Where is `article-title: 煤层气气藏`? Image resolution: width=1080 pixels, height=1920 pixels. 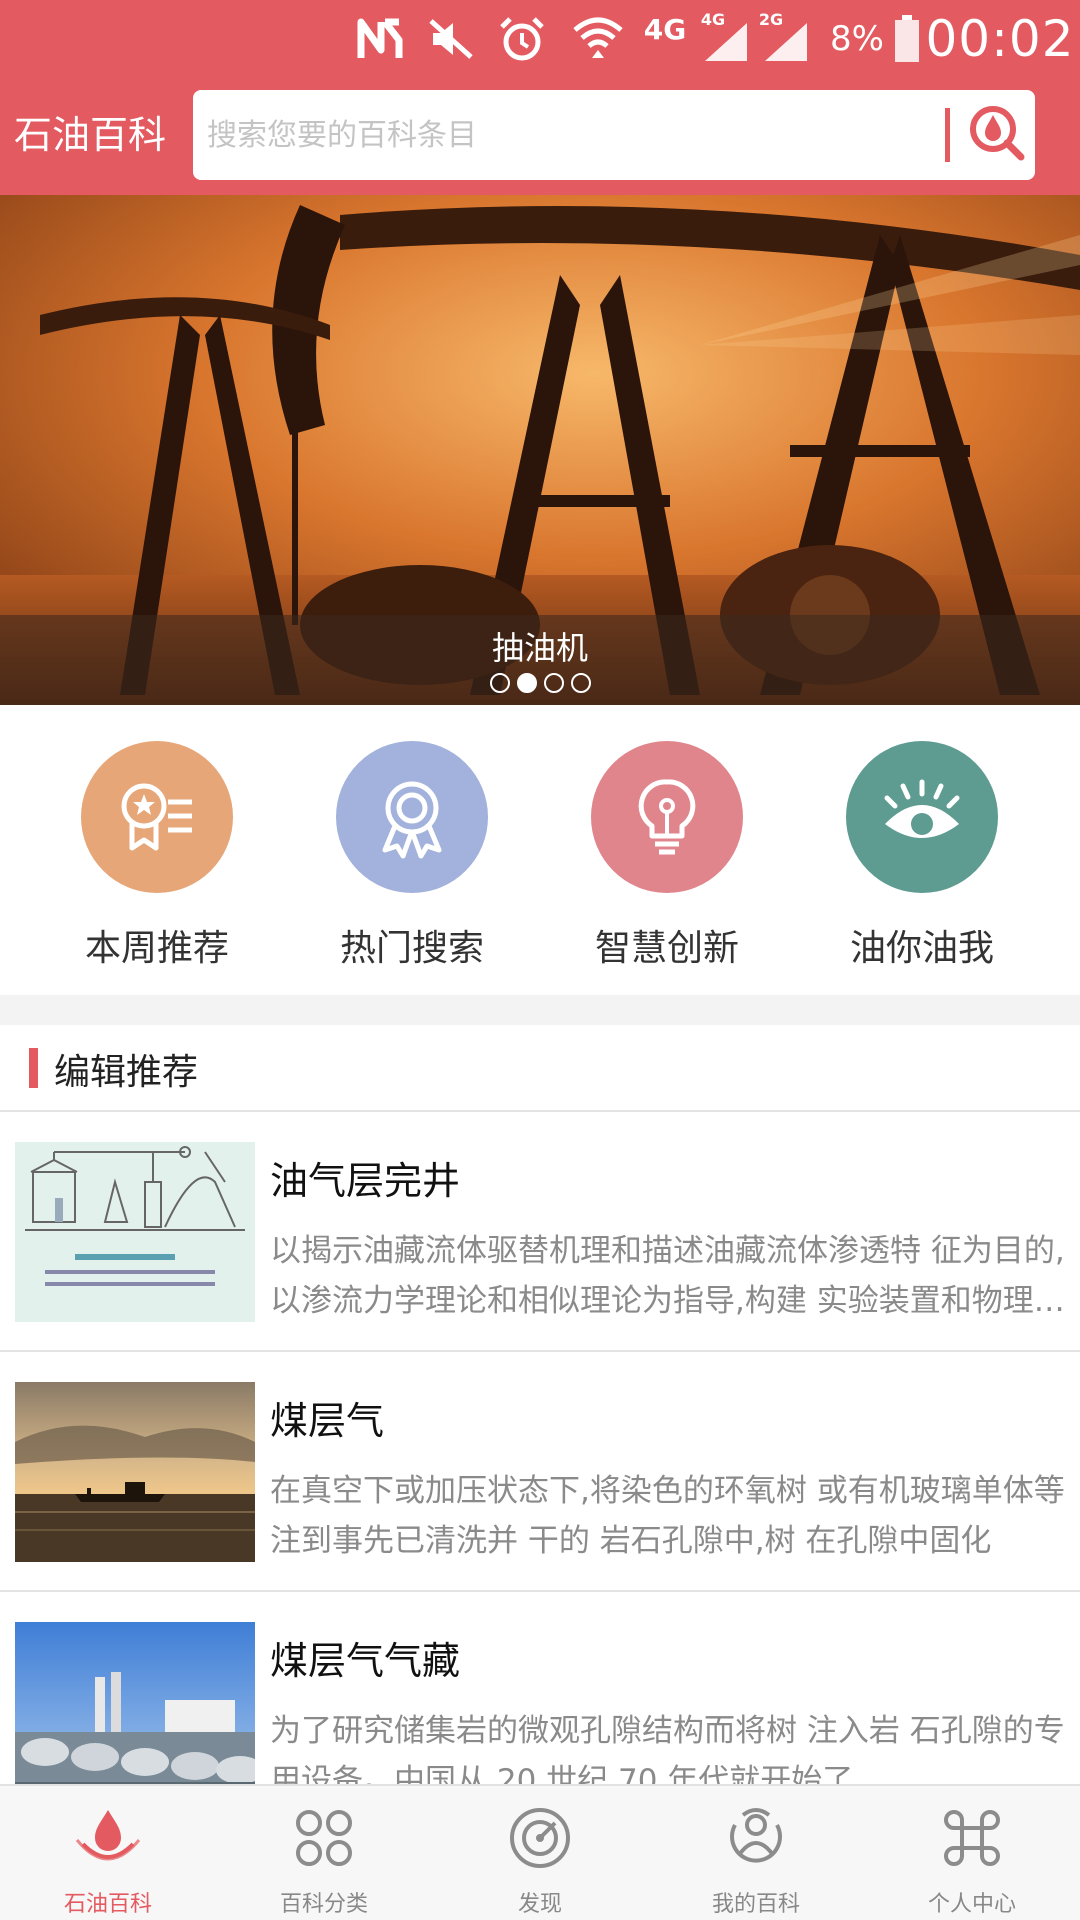 article-title: 煤层气气藏 is located at coordinates (365, 1661).